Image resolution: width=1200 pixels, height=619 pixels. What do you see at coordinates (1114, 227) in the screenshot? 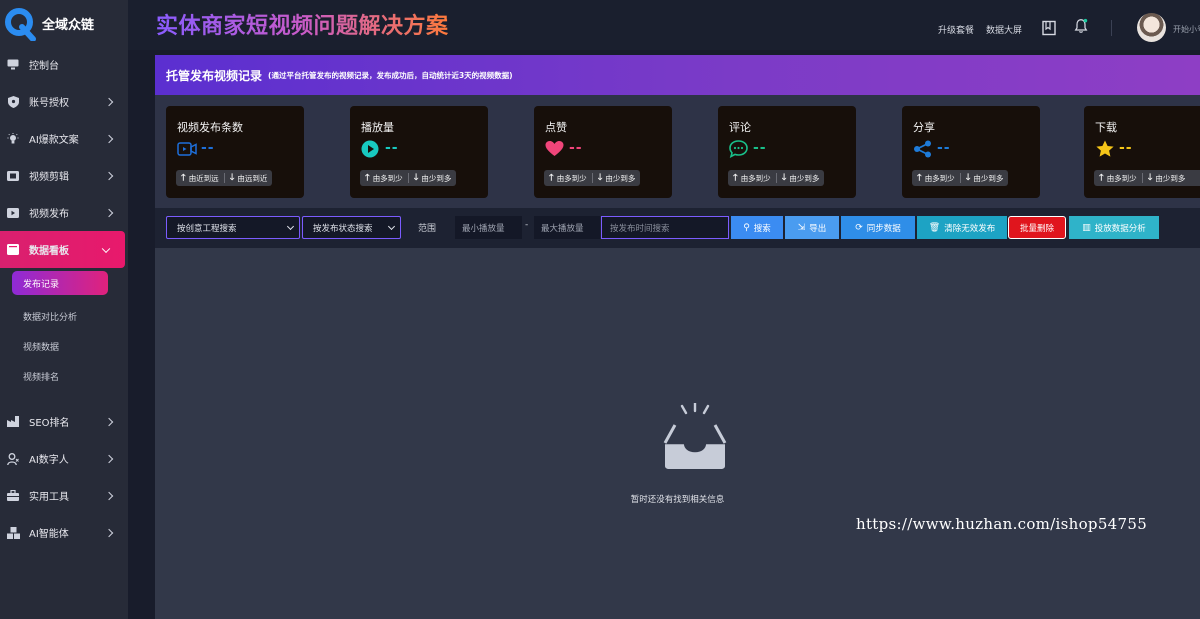
I see `ad-analysis-button: ▥ 投放数据分析` at bounding box center [1114, 227].